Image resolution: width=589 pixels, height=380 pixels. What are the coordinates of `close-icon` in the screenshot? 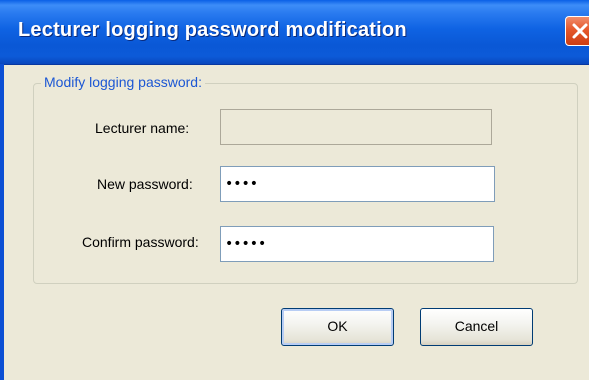 It's located at (580, 31).